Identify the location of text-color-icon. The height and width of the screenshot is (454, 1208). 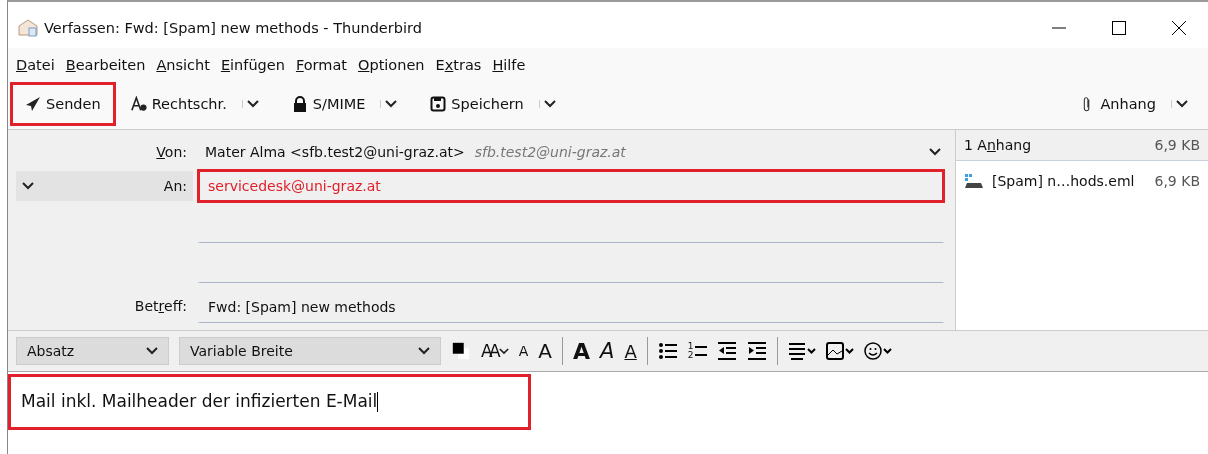
(461, 351).